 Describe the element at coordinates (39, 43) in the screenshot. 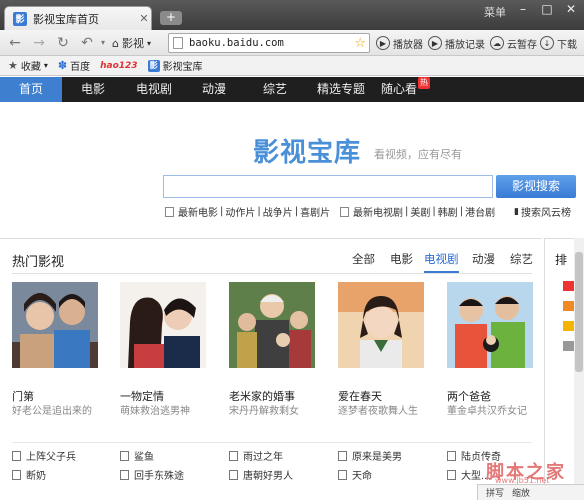

I see `forward-arrow-icon: →` at that location.